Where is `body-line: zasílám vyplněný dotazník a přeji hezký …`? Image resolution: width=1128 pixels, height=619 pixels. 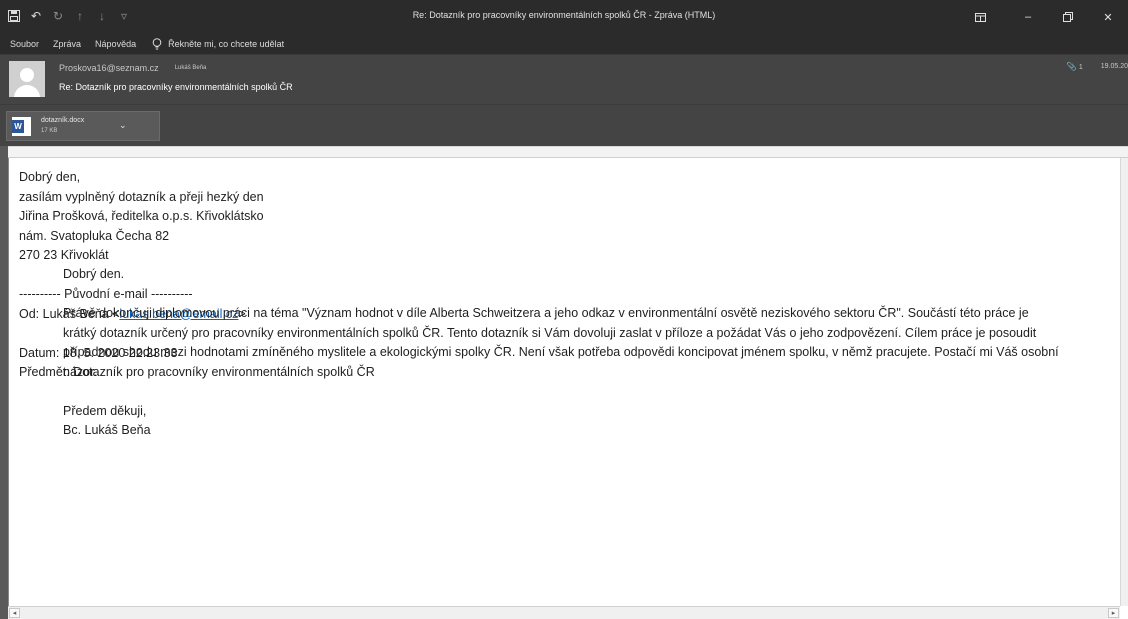 body-line: zasílám vyplněný dotazník a přeji hezký … is located at coordinates (141, 196).